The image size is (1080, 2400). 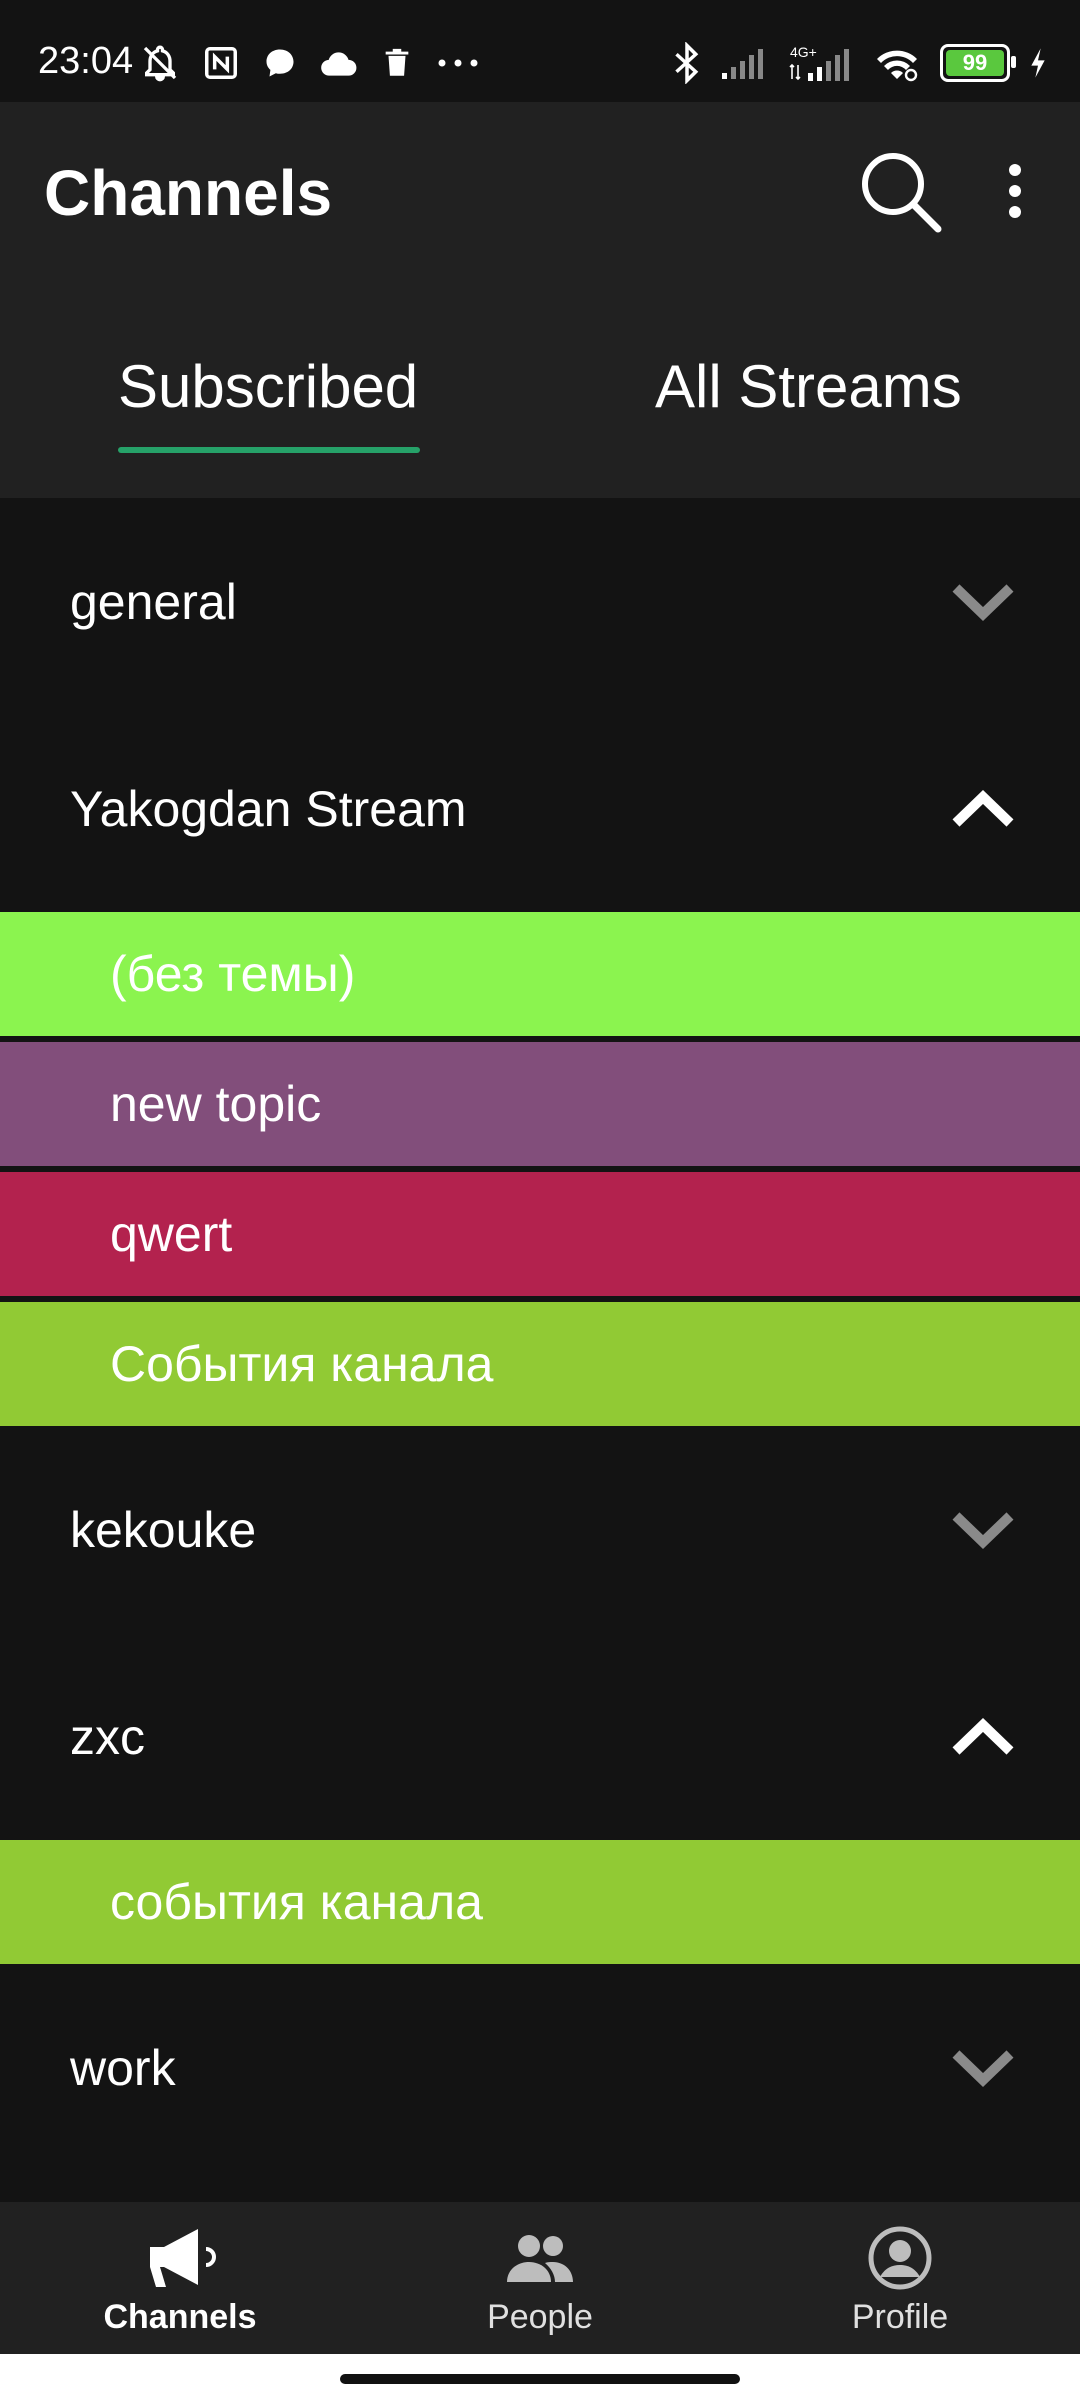 I want to click on nav-profile: Profile, so click(x=900, y=2278).